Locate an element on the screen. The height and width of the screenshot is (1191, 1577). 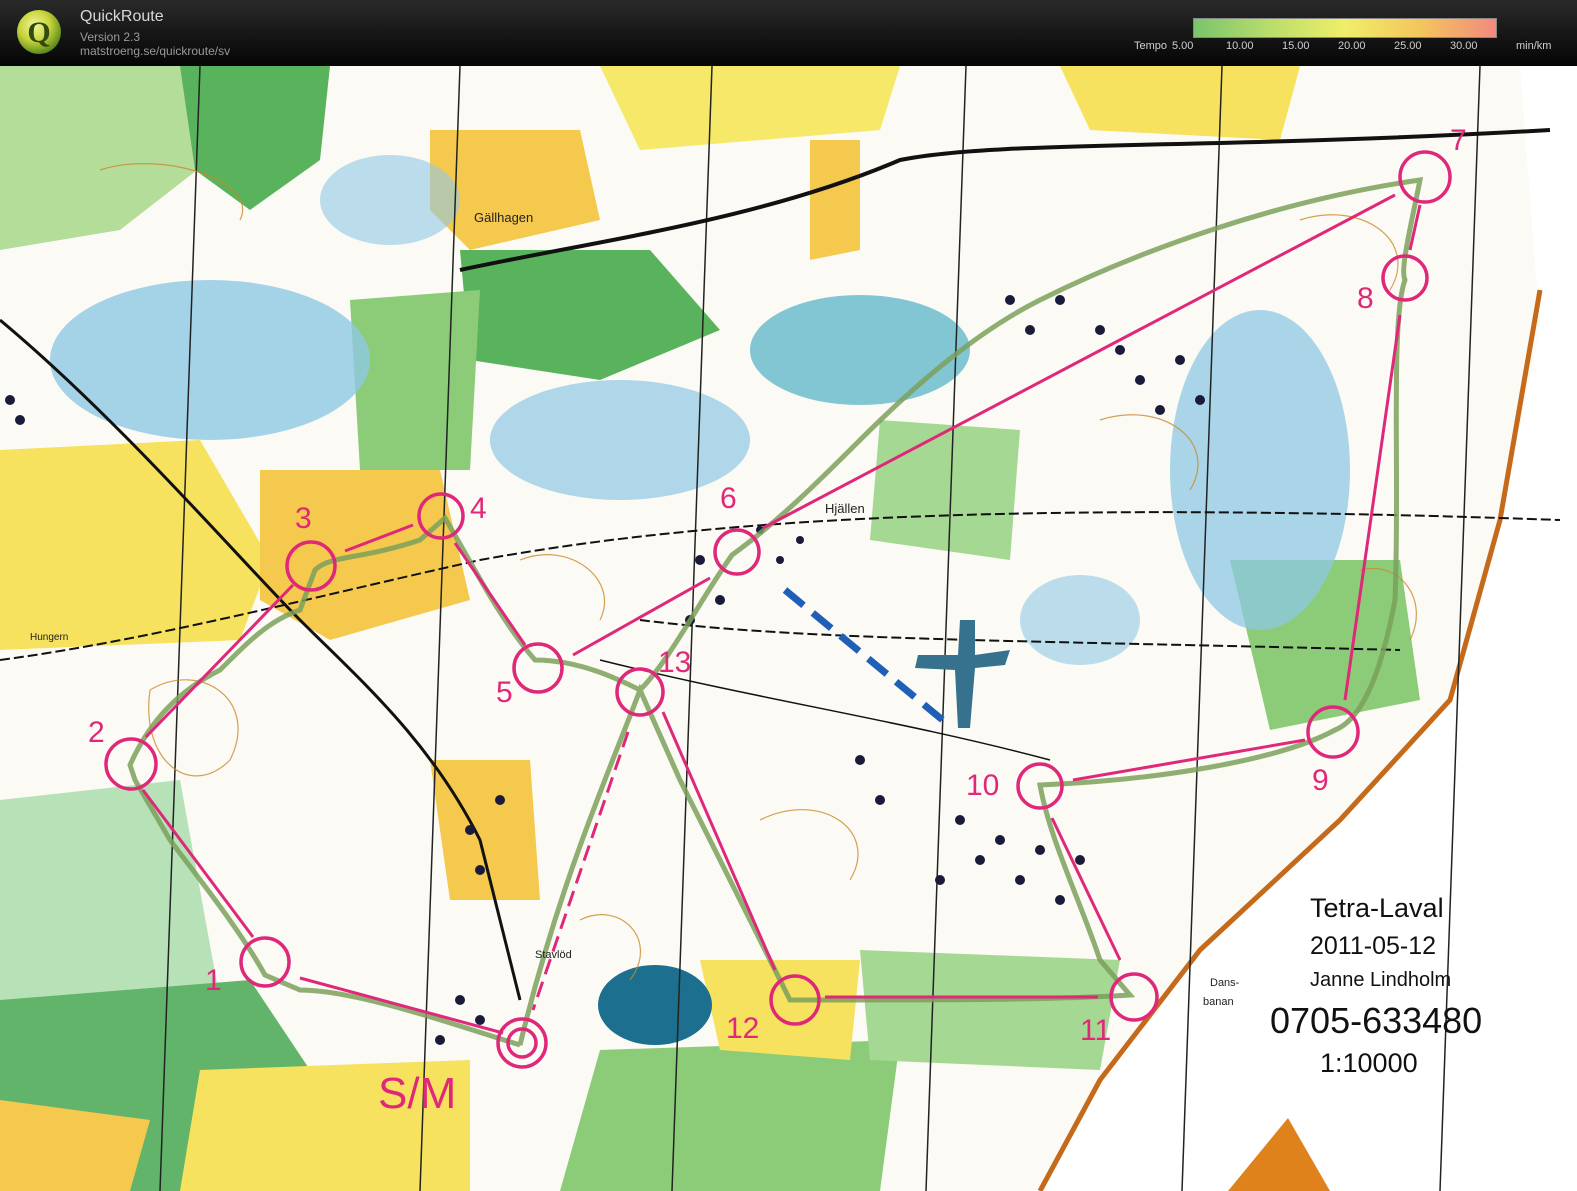
logo-letter: Q is located at coordinates (38, 32).